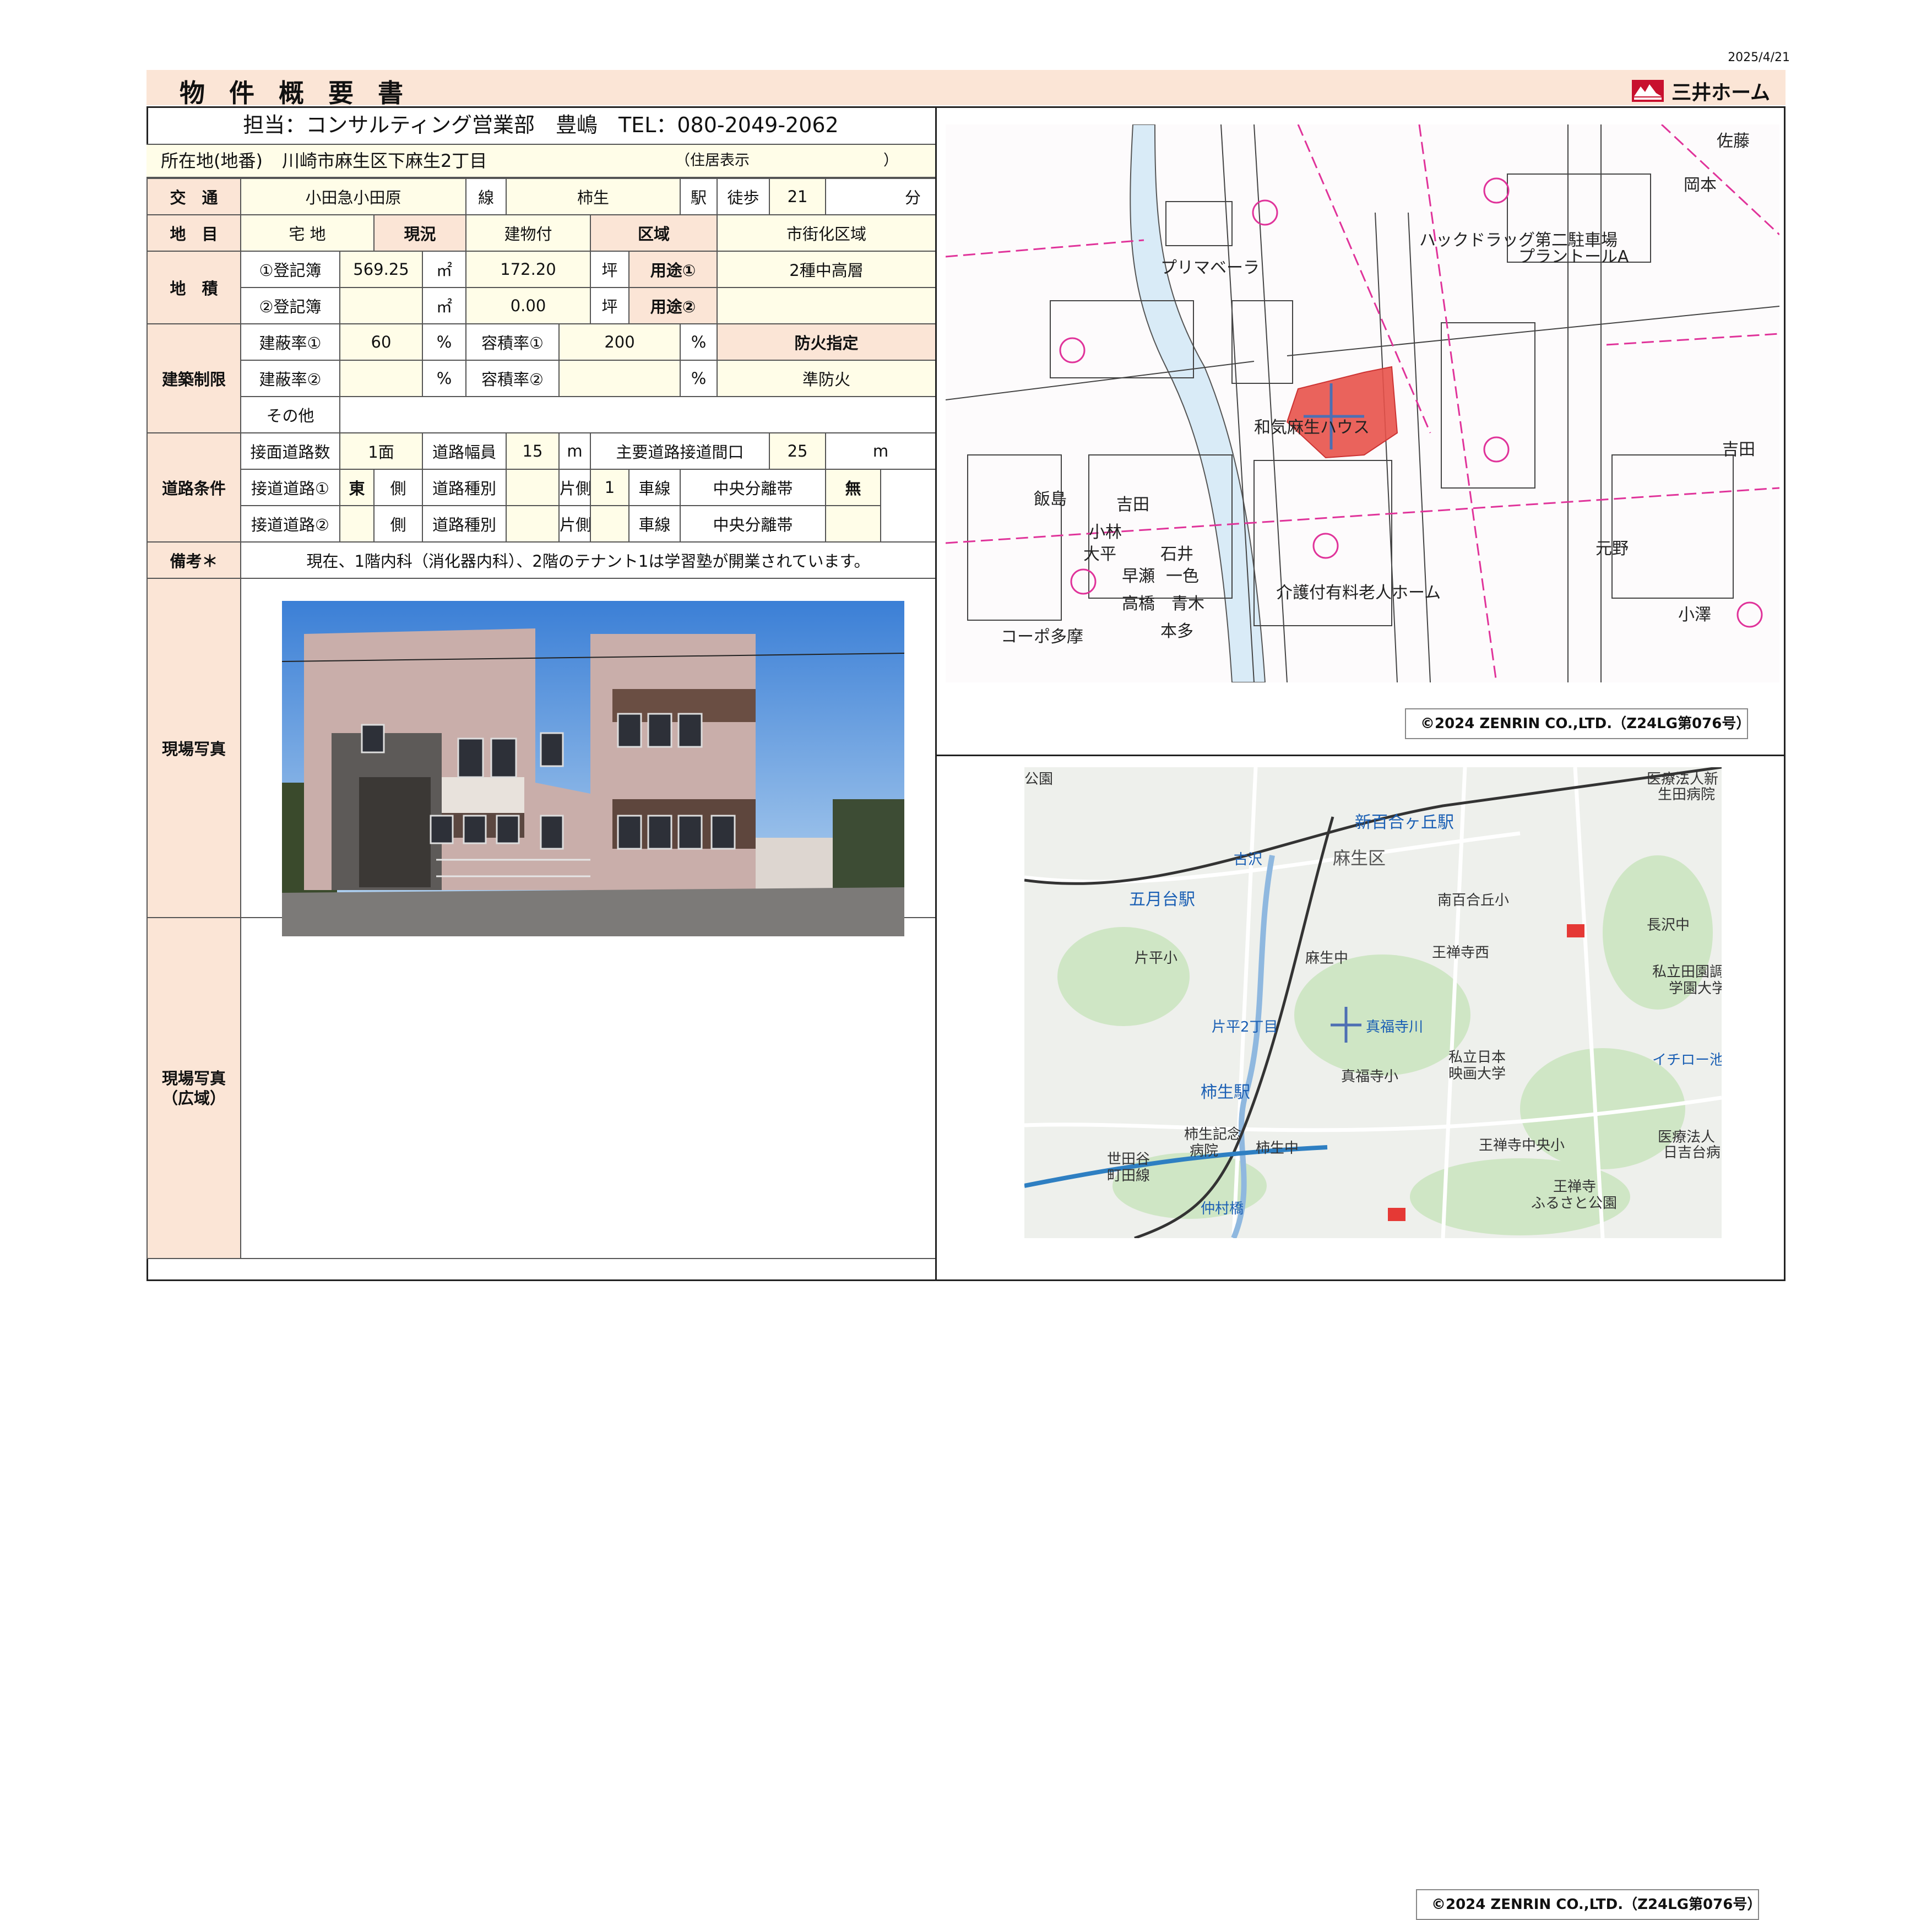  I want to click on use1-label: 用途①, so click(673, 269).